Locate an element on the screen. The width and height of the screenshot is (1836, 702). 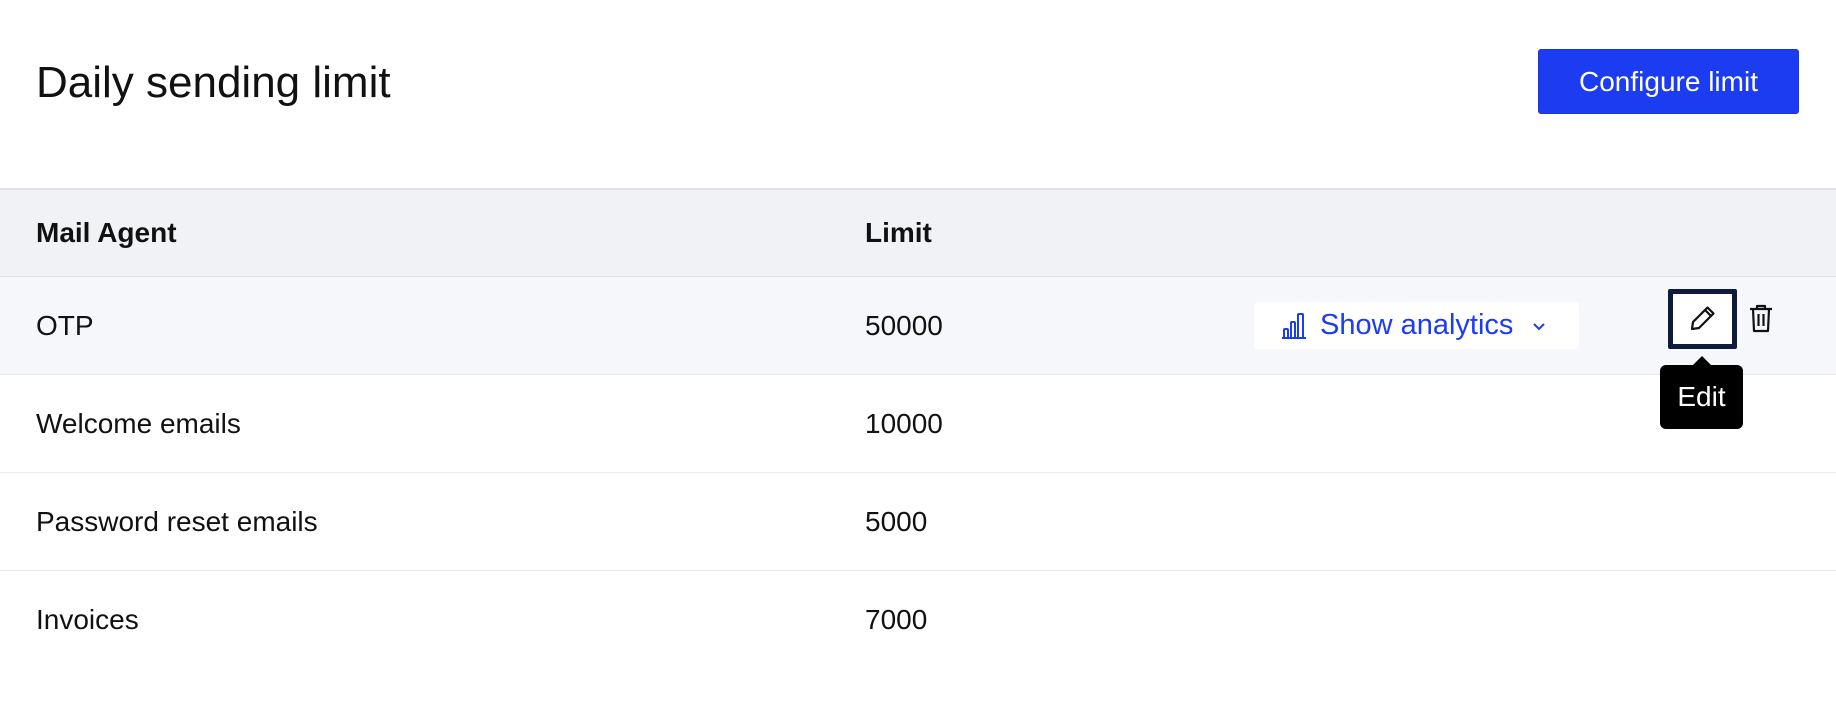
trash-icon is located at coordinates (1761, 319).